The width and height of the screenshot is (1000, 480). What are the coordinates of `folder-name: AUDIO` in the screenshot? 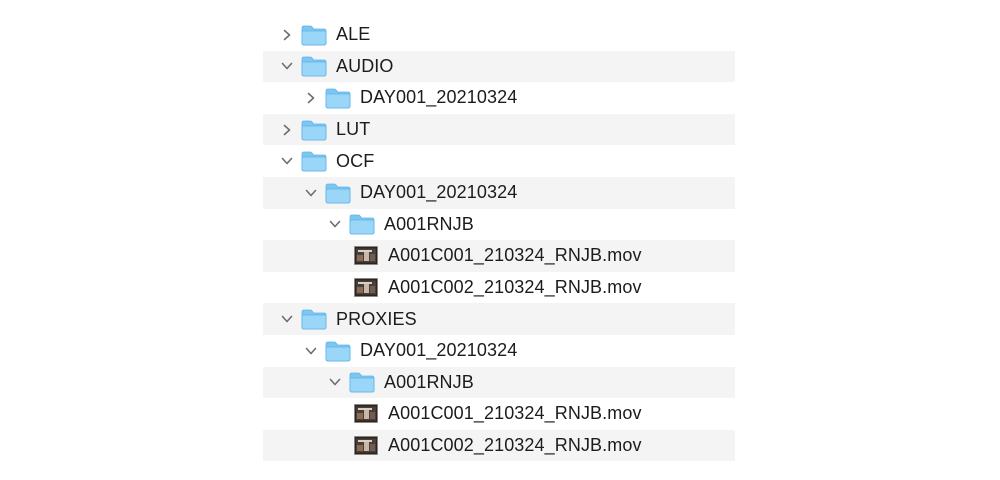 It's located at (365, 65).